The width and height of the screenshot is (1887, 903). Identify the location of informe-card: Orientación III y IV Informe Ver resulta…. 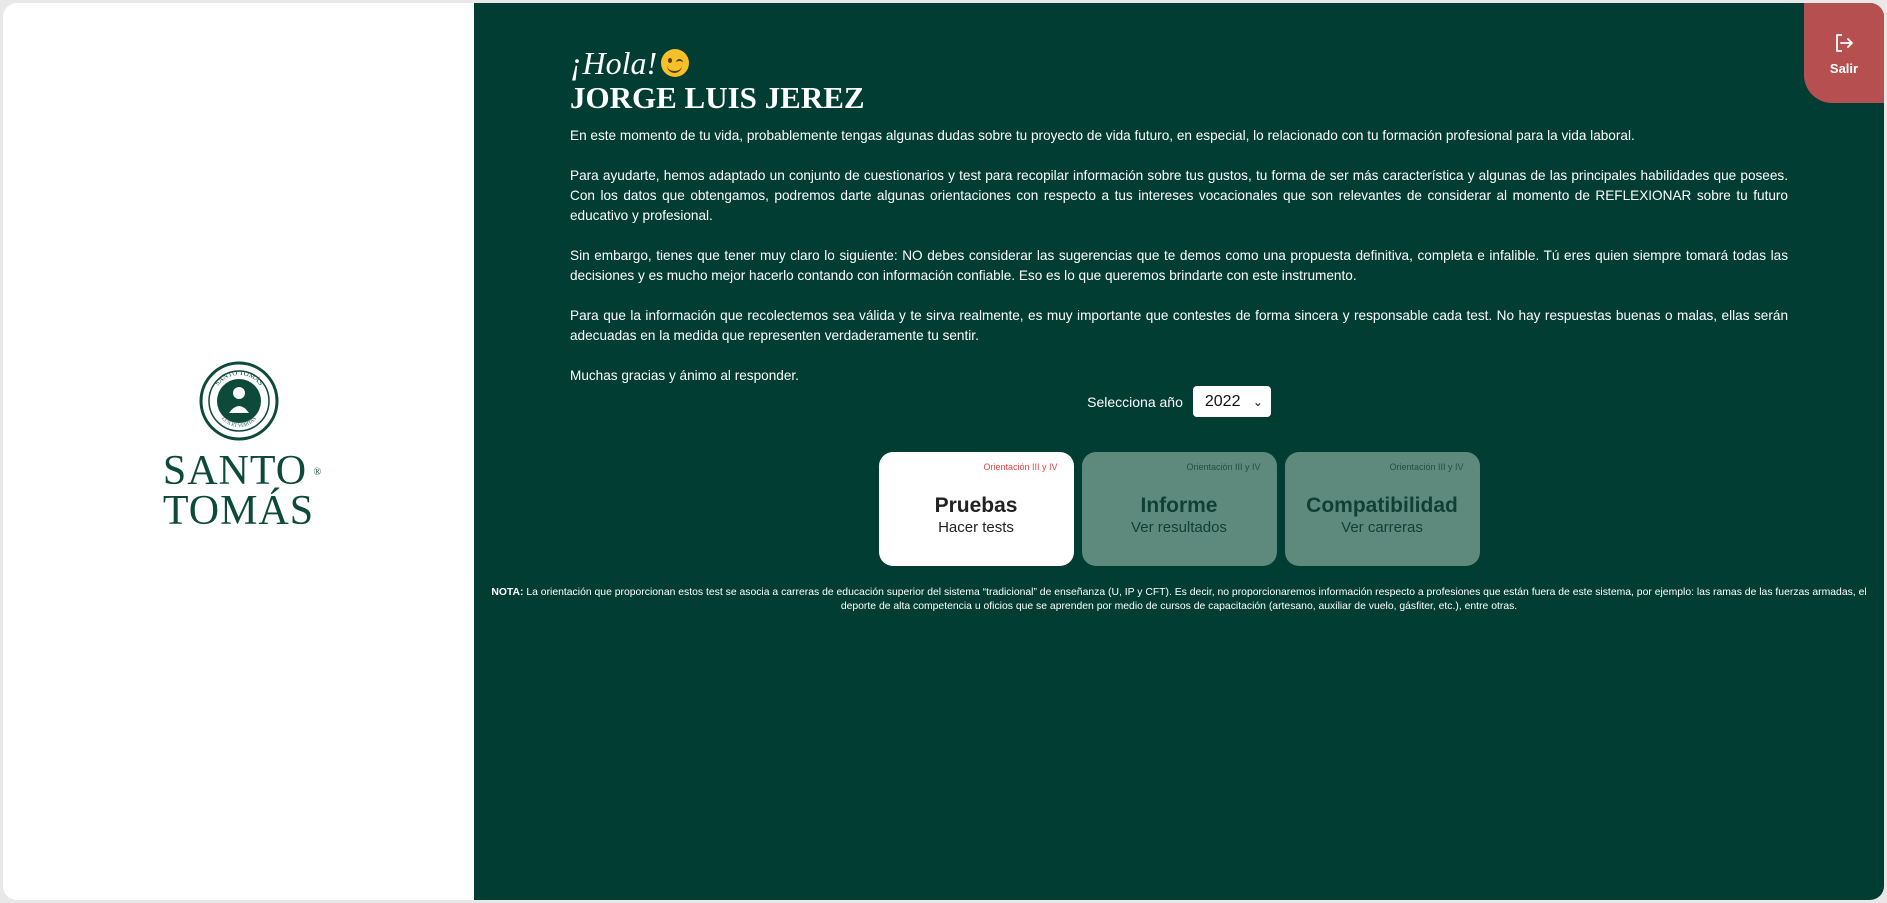
(1179, 509).